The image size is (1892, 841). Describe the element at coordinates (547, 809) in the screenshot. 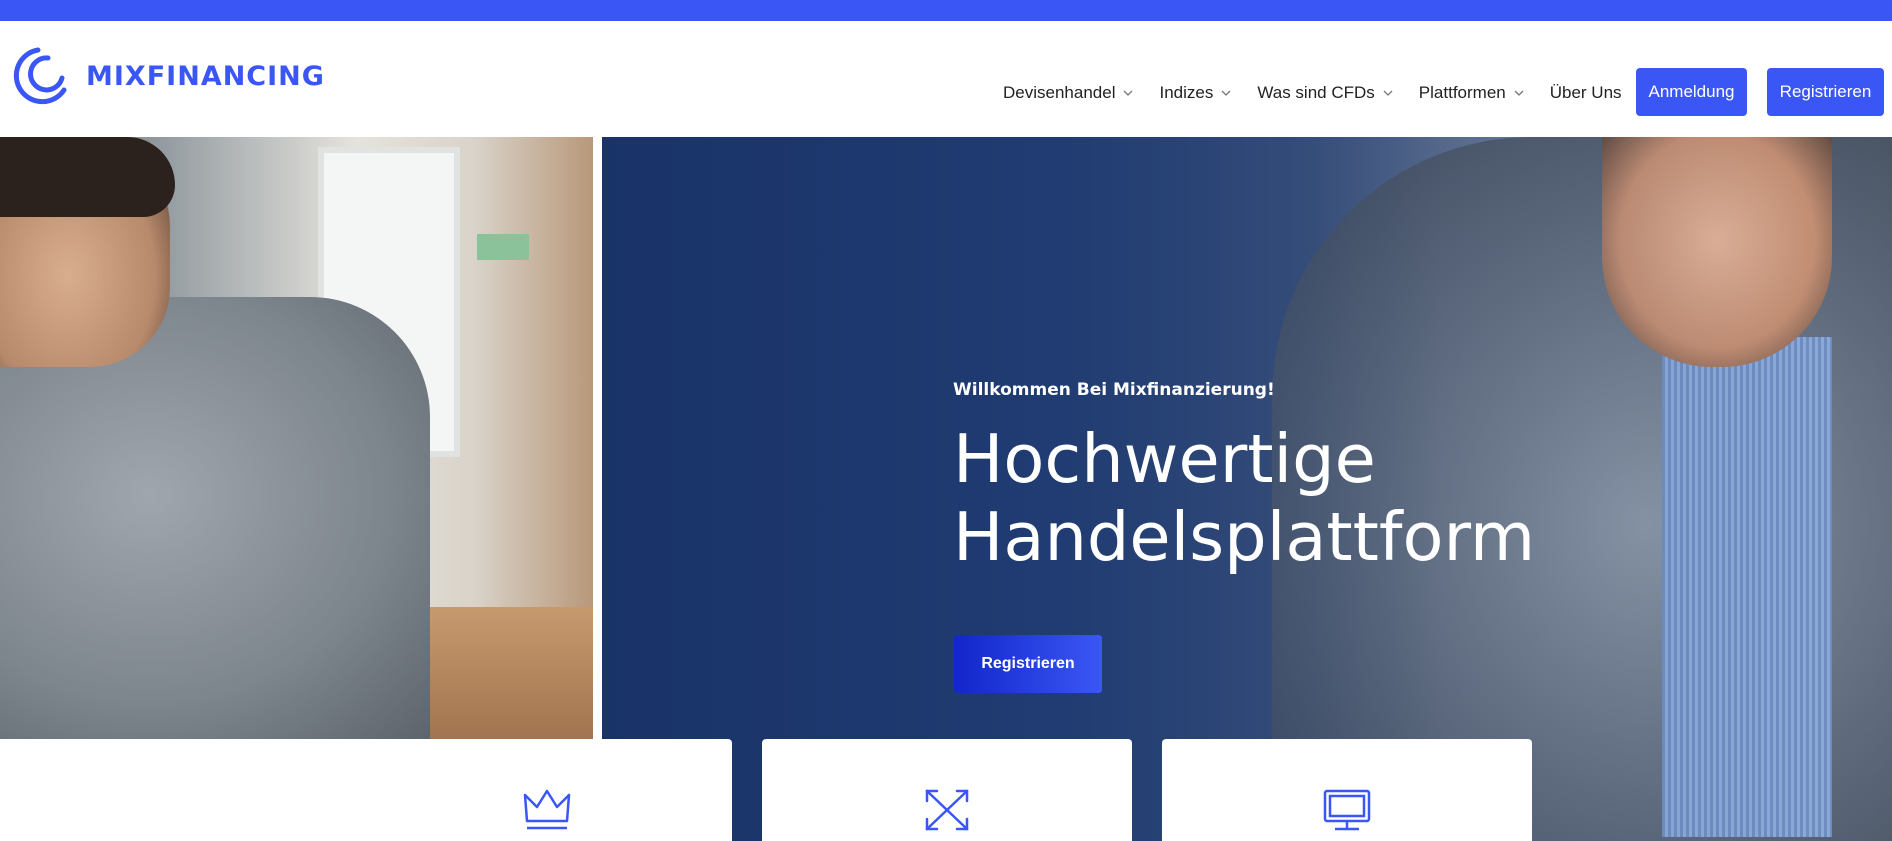

I see `crown-icon` at that location.